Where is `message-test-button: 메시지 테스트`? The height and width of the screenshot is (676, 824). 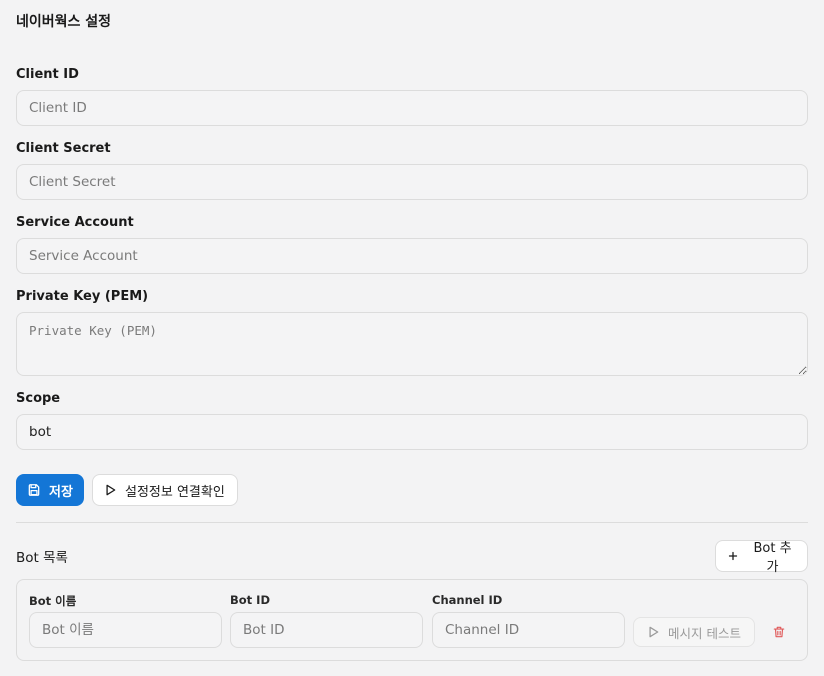
message-test-button: 메시지 테스트 is located at coordinates (694, 632).